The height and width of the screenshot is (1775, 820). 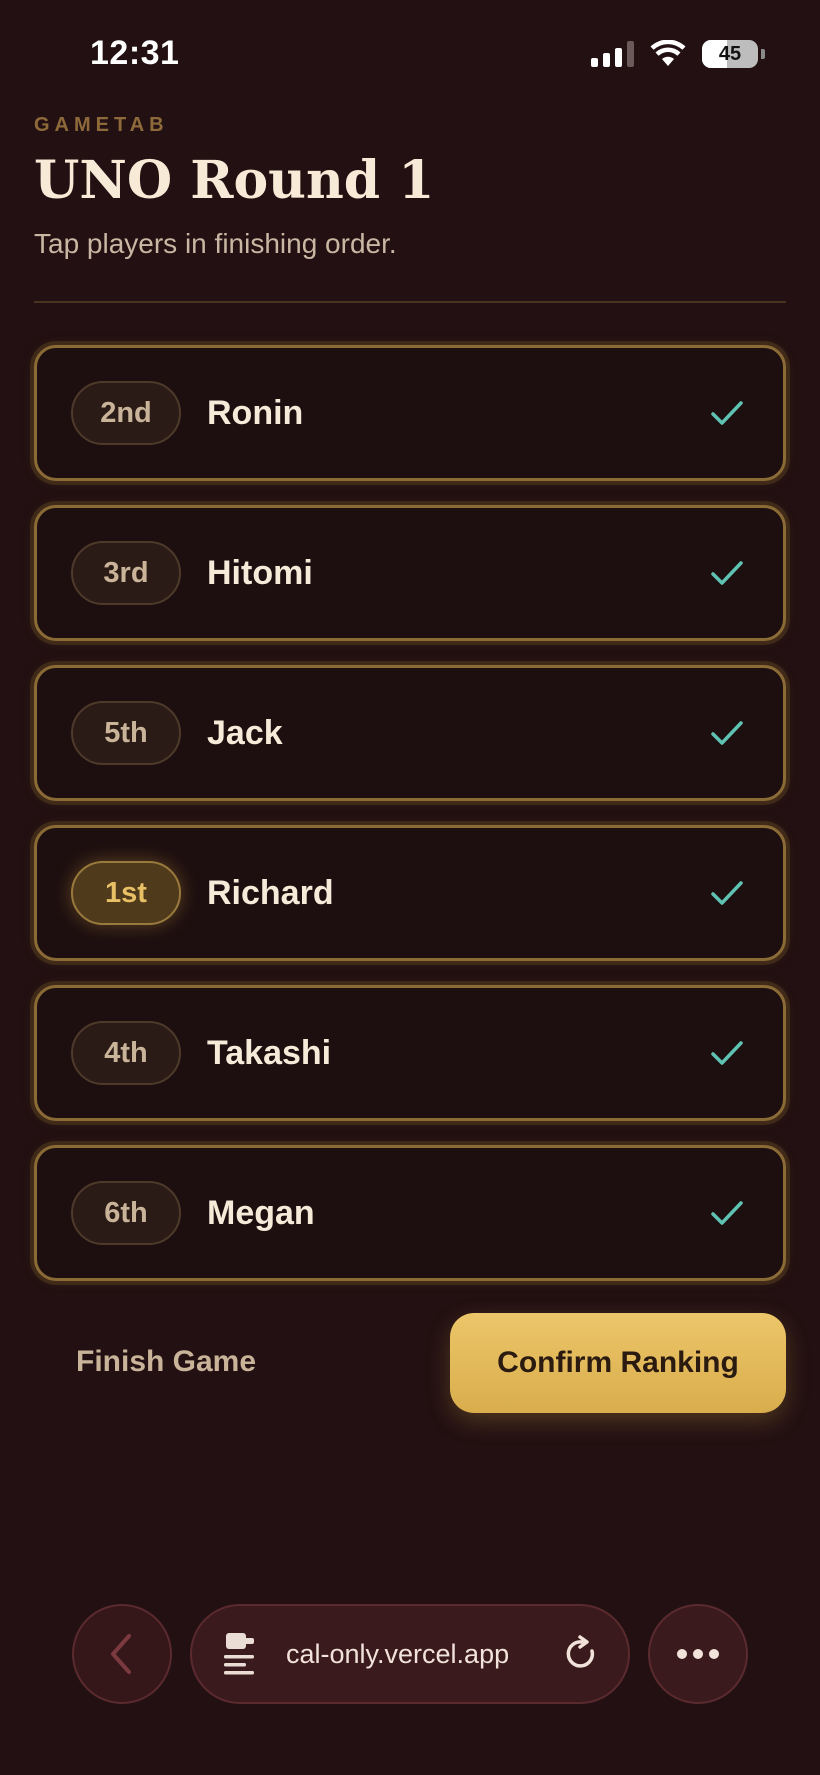 I want to click on player-name: Takashi, so click(x=269, y=1052).